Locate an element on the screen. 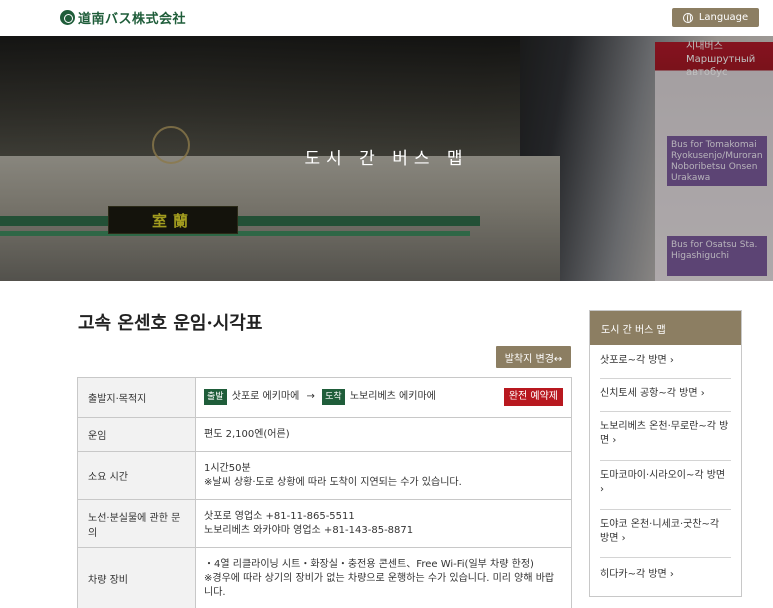  arrow-right-icon: → is located at coordinates (310, 396).